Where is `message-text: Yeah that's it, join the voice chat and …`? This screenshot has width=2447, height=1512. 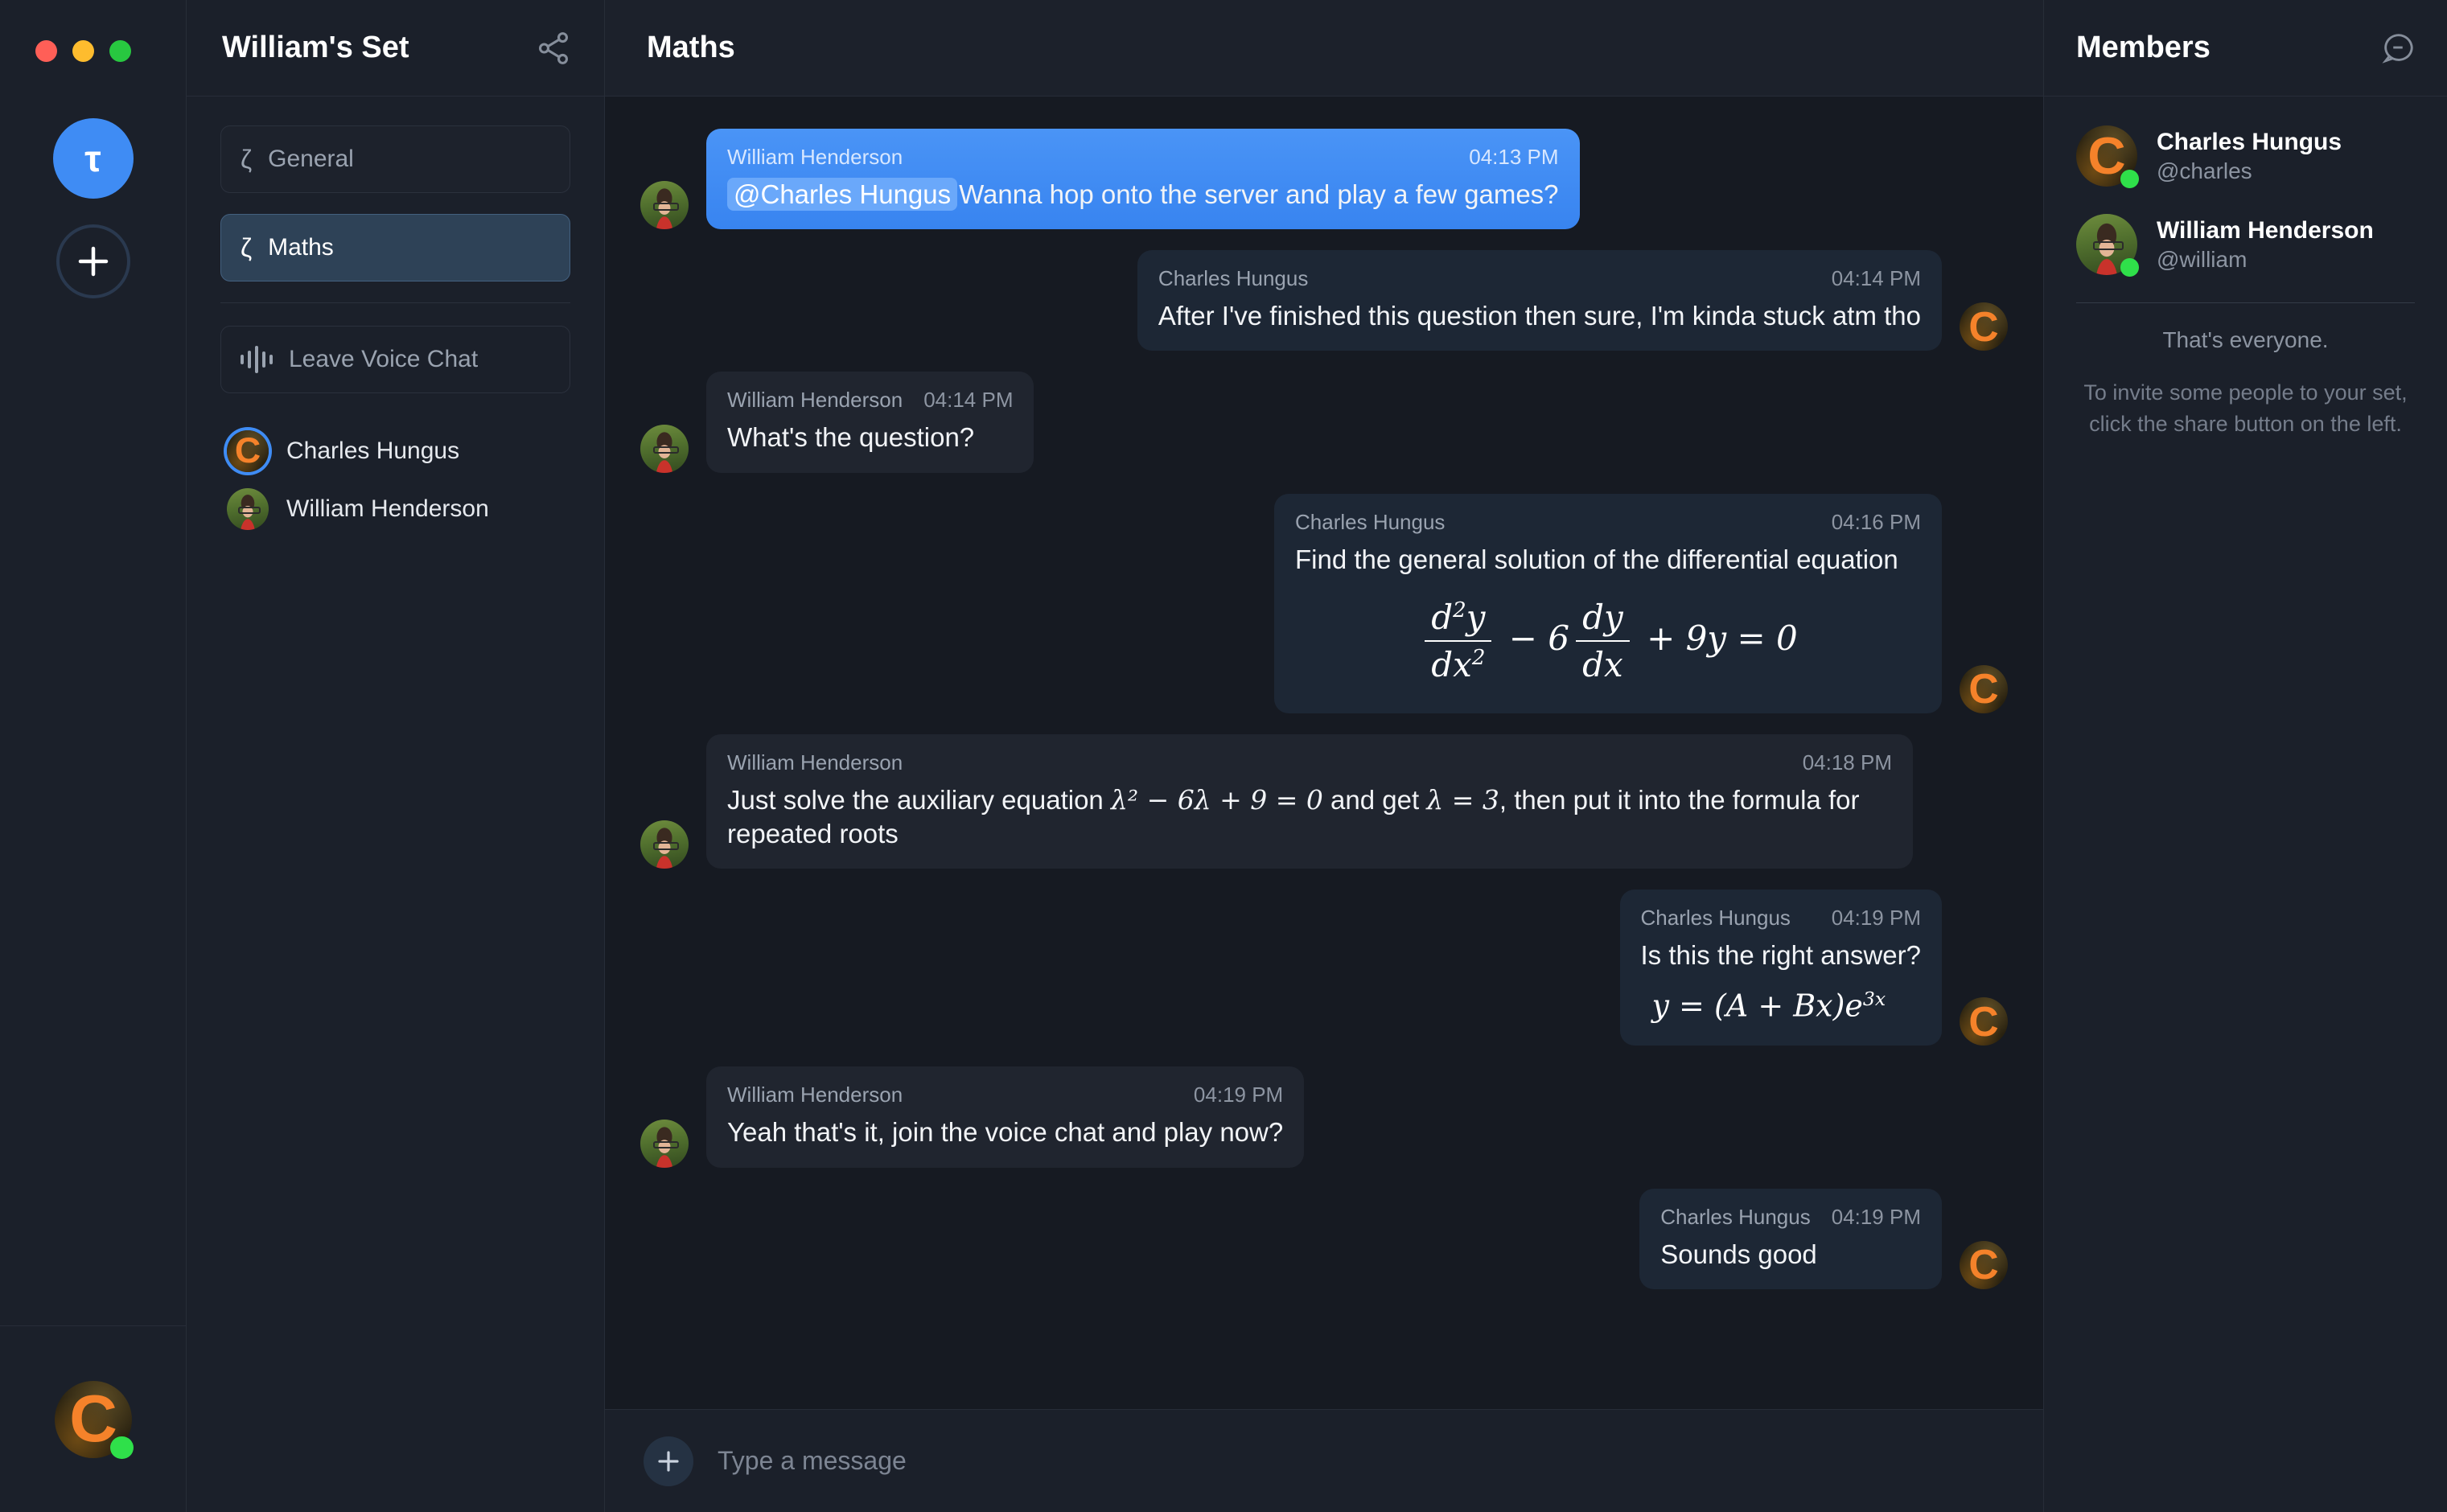
message-text: Yeah that's it, join the voice chat and … is located at coordinates (1006, 1133).